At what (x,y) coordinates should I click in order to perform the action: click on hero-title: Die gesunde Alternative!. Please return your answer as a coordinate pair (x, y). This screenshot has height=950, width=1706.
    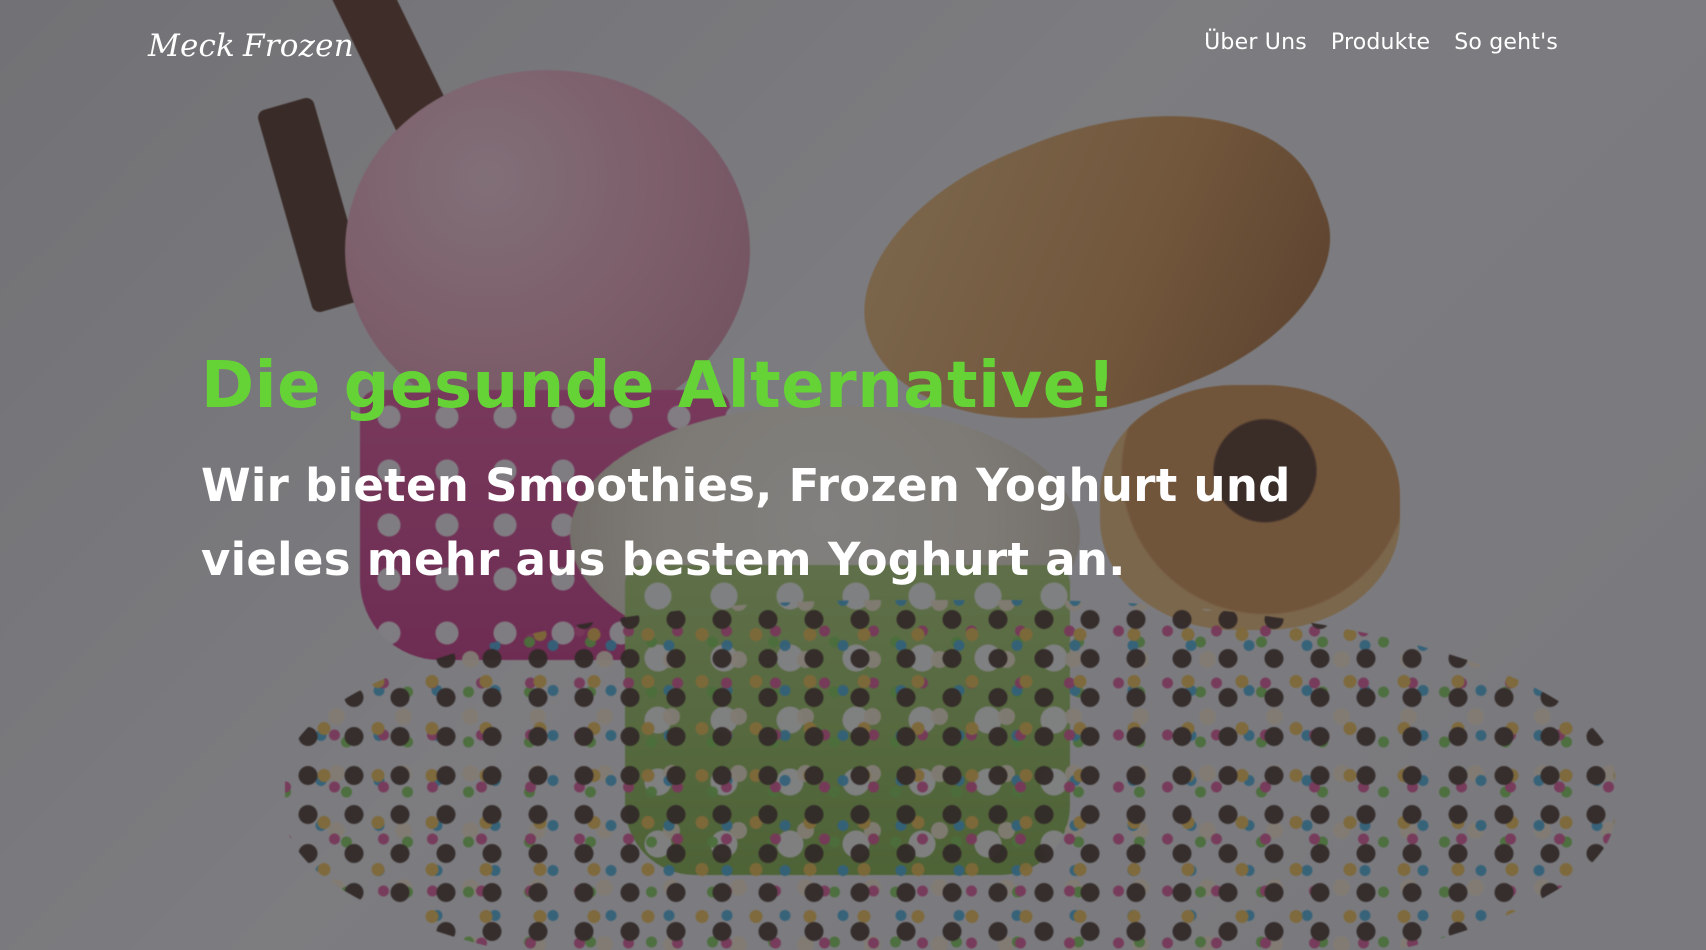
    Looking at the image, I should click on (659, 386).